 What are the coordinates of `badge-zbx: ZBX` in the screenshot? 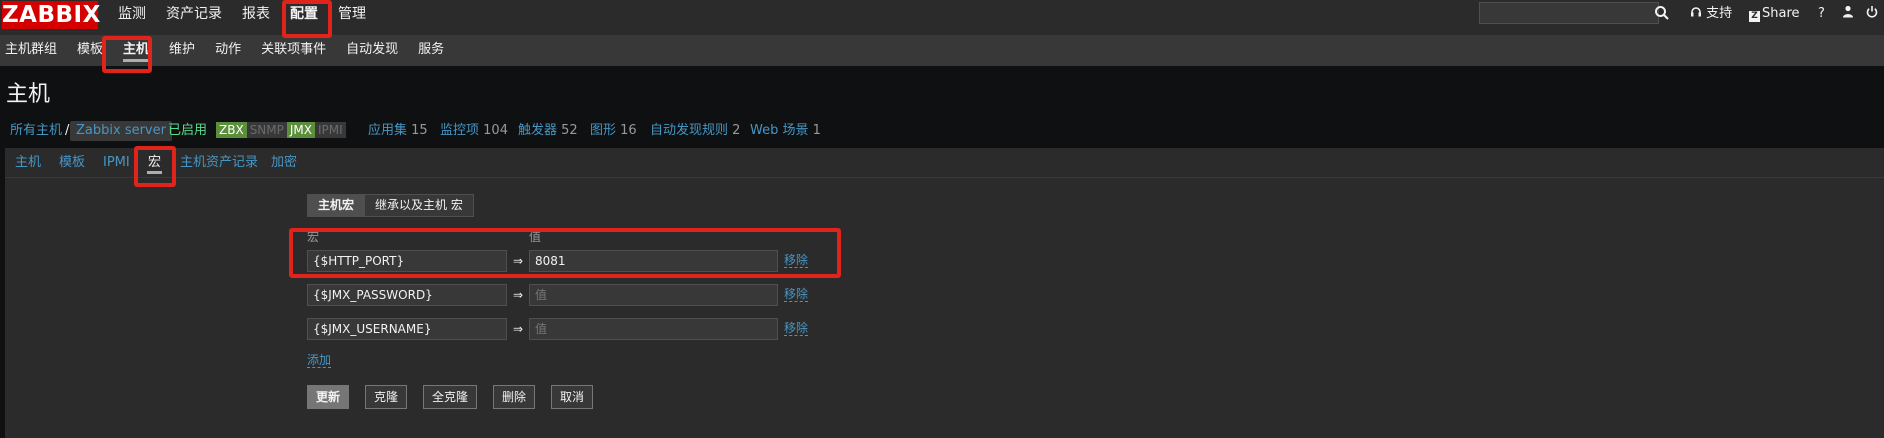 It's located at (231, 130).